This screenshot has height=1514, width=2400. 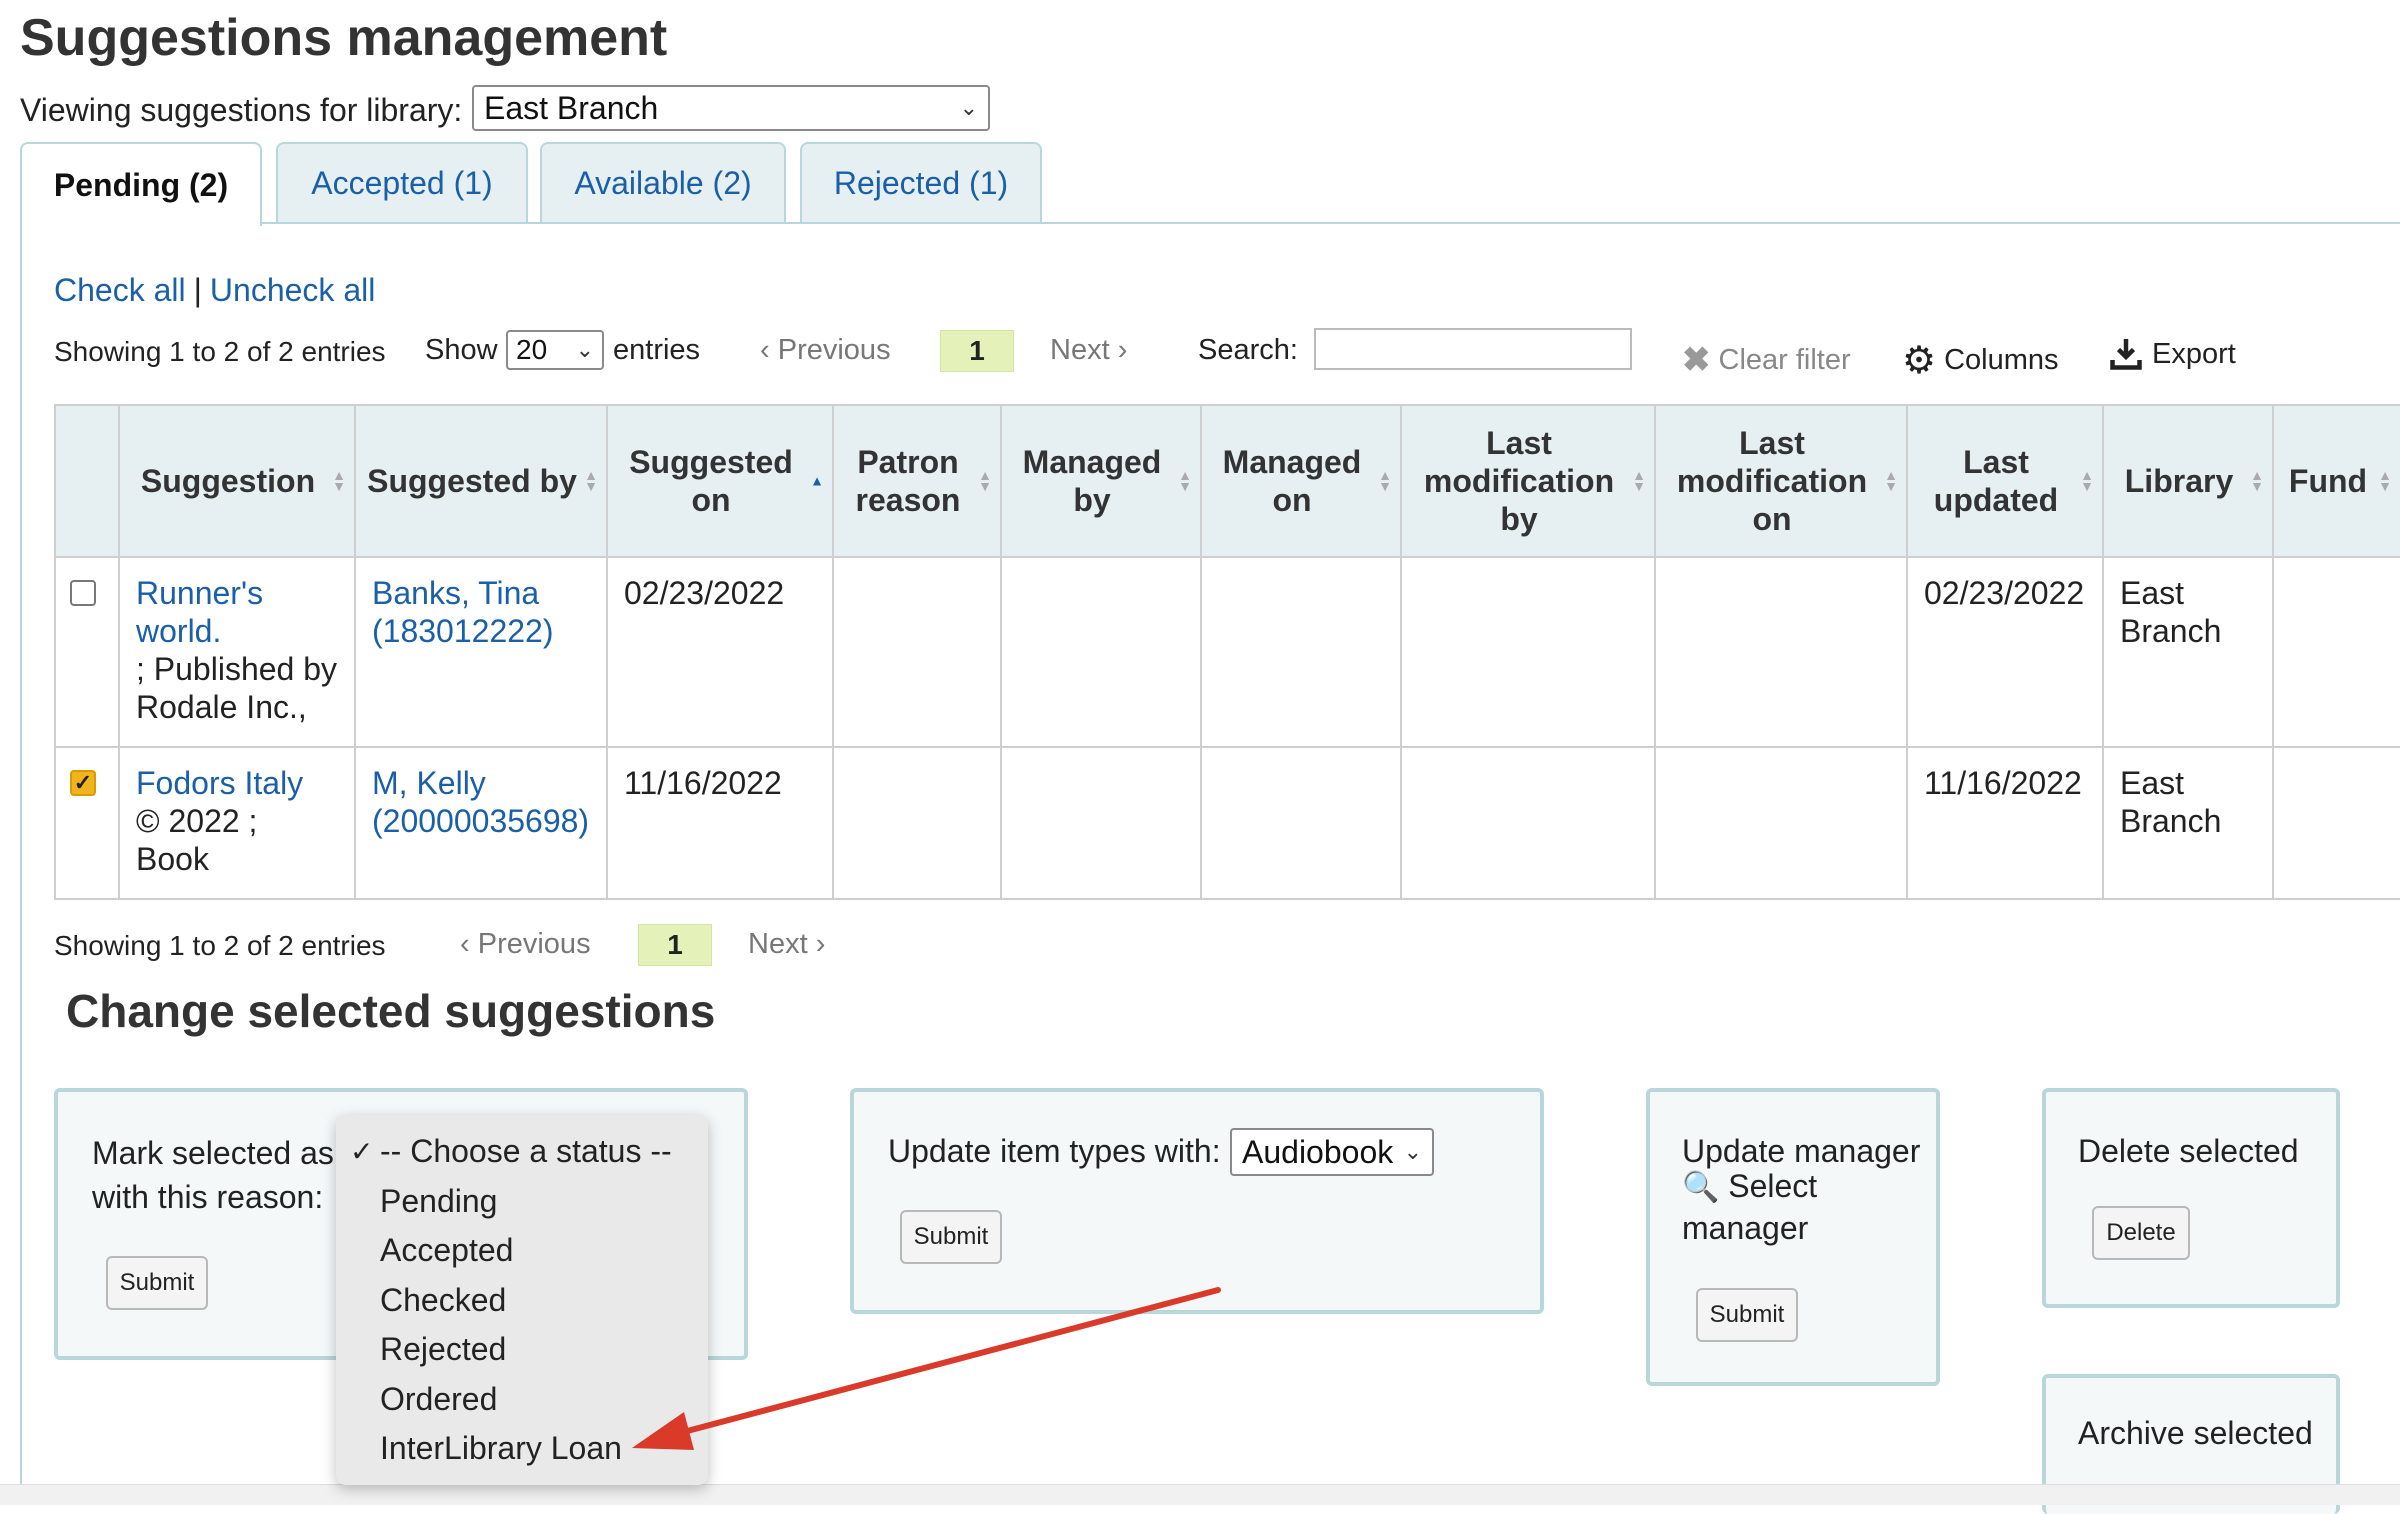 What do you see at coordinates (2194, 353) in the screenshot?
I see `export-label: Export` at bounding box center [2194, 353].